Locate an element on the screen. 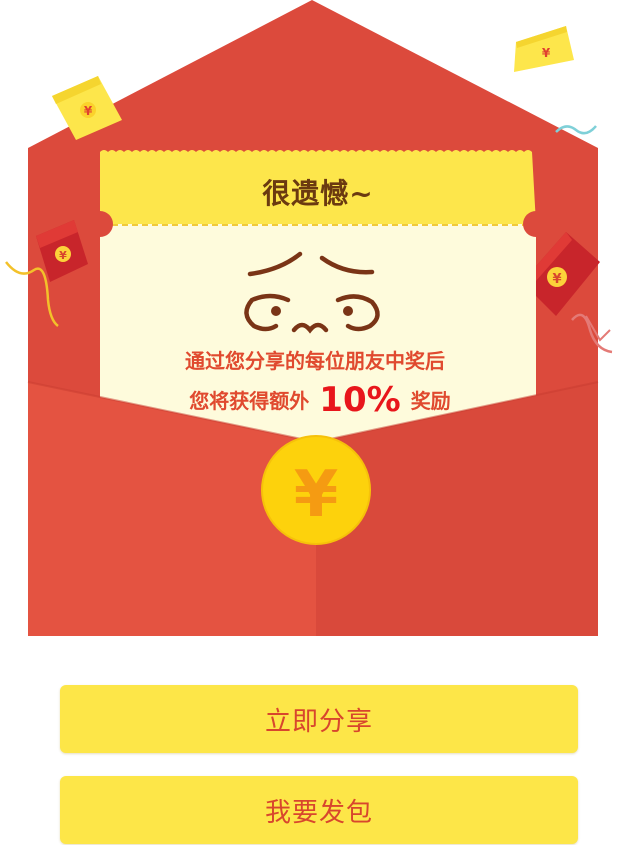 The width and height of the screenshot is (624, 845). message-line2: 您将获得额外 10% 奖励 is located at coordinates (320, 400).